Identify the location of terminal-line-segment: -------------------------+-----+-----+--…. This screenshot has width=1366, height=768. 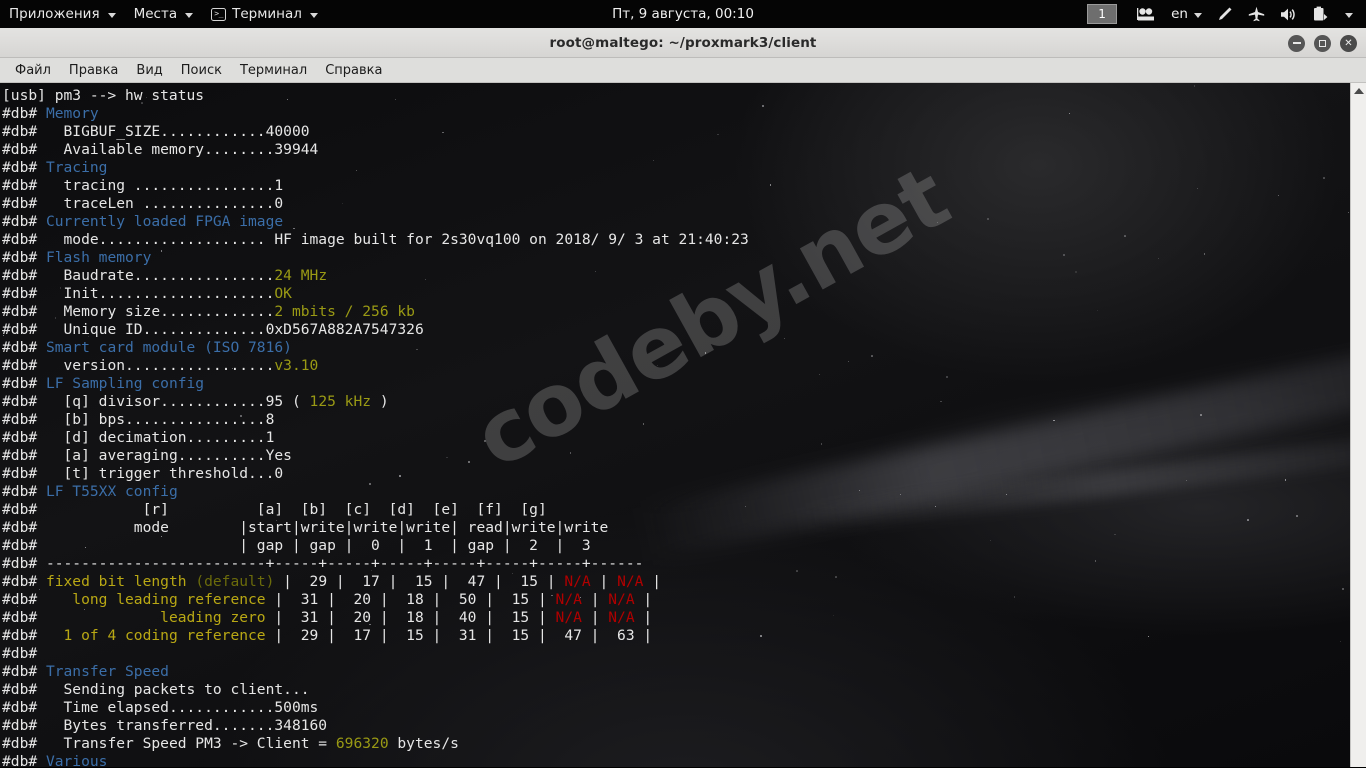
(344, 563).